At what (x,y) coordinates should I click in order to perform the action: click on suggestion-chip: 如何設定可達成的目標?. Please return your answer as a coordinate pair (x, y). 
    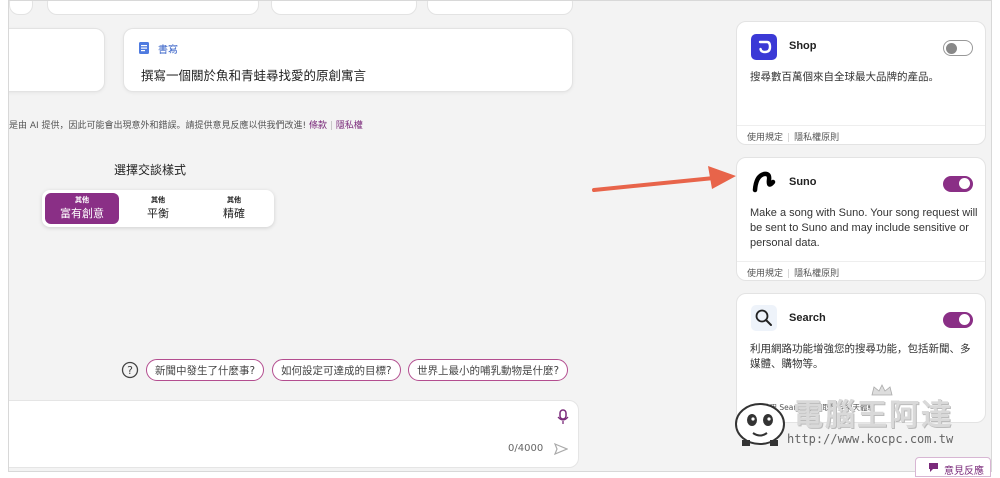
    Looking at the image, I should click on (336, 370).